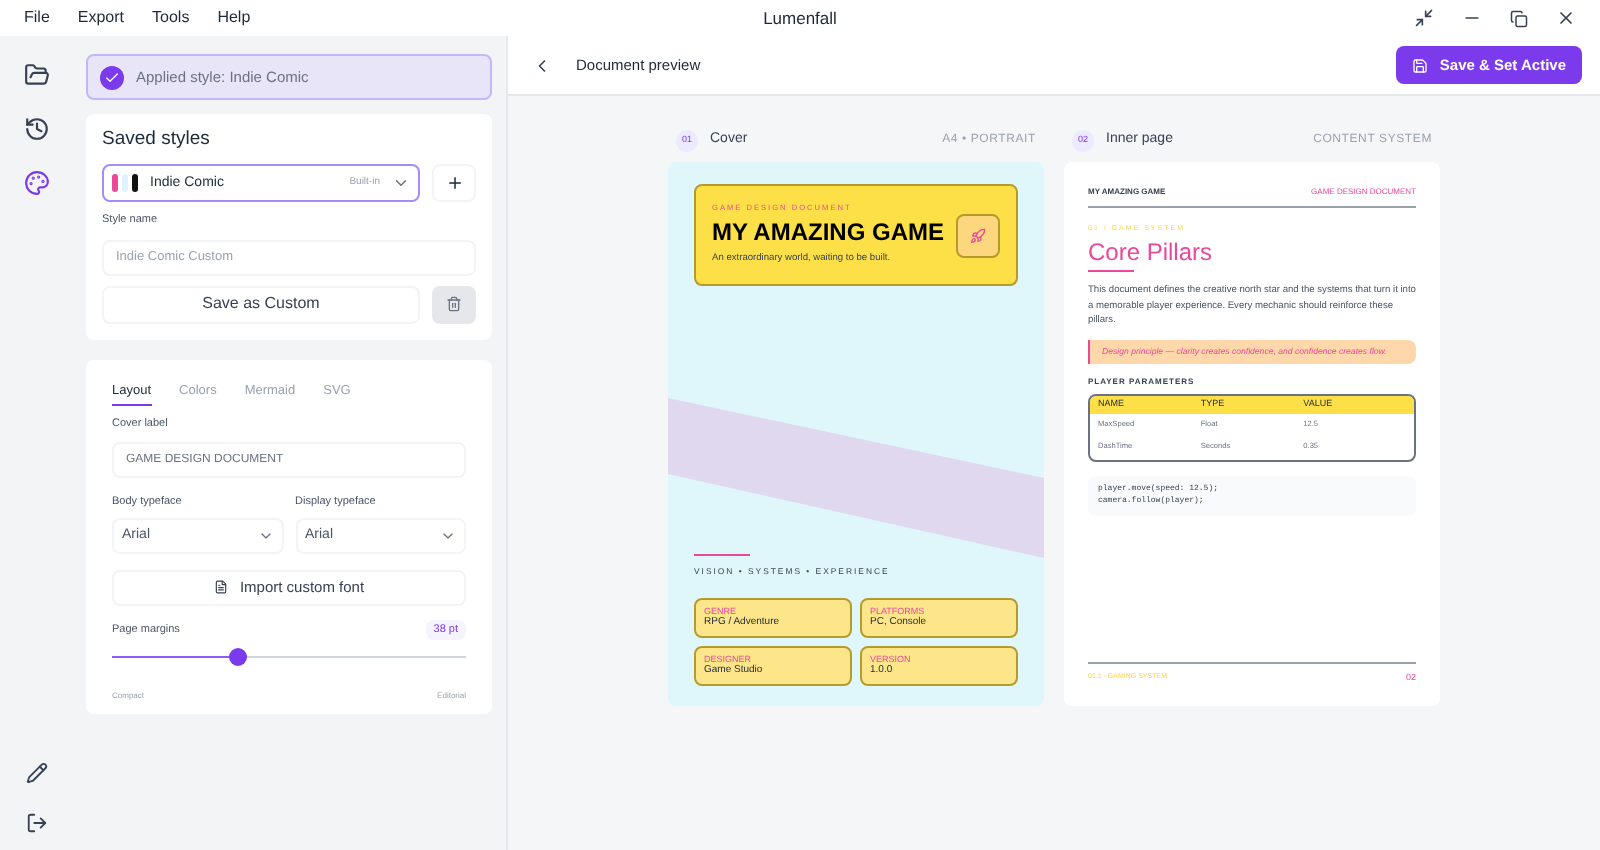 The height and width of the screenshot is (850, 1600). What do you see at coordinates (1151, 252) in the screenshot?
I see `page-heading: Core Pillars` at bounding box center [1151, 252].